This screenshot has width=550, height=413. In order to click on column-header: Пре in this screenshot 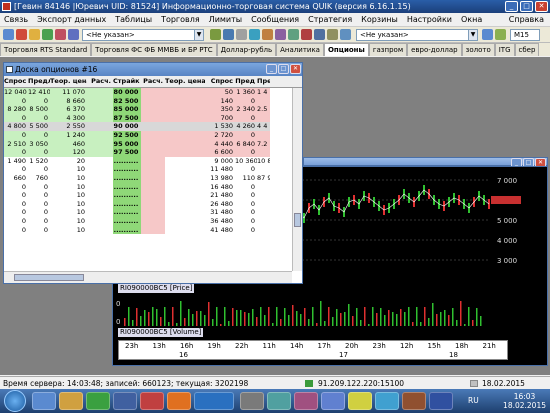, I will do `click(263, 81)`.